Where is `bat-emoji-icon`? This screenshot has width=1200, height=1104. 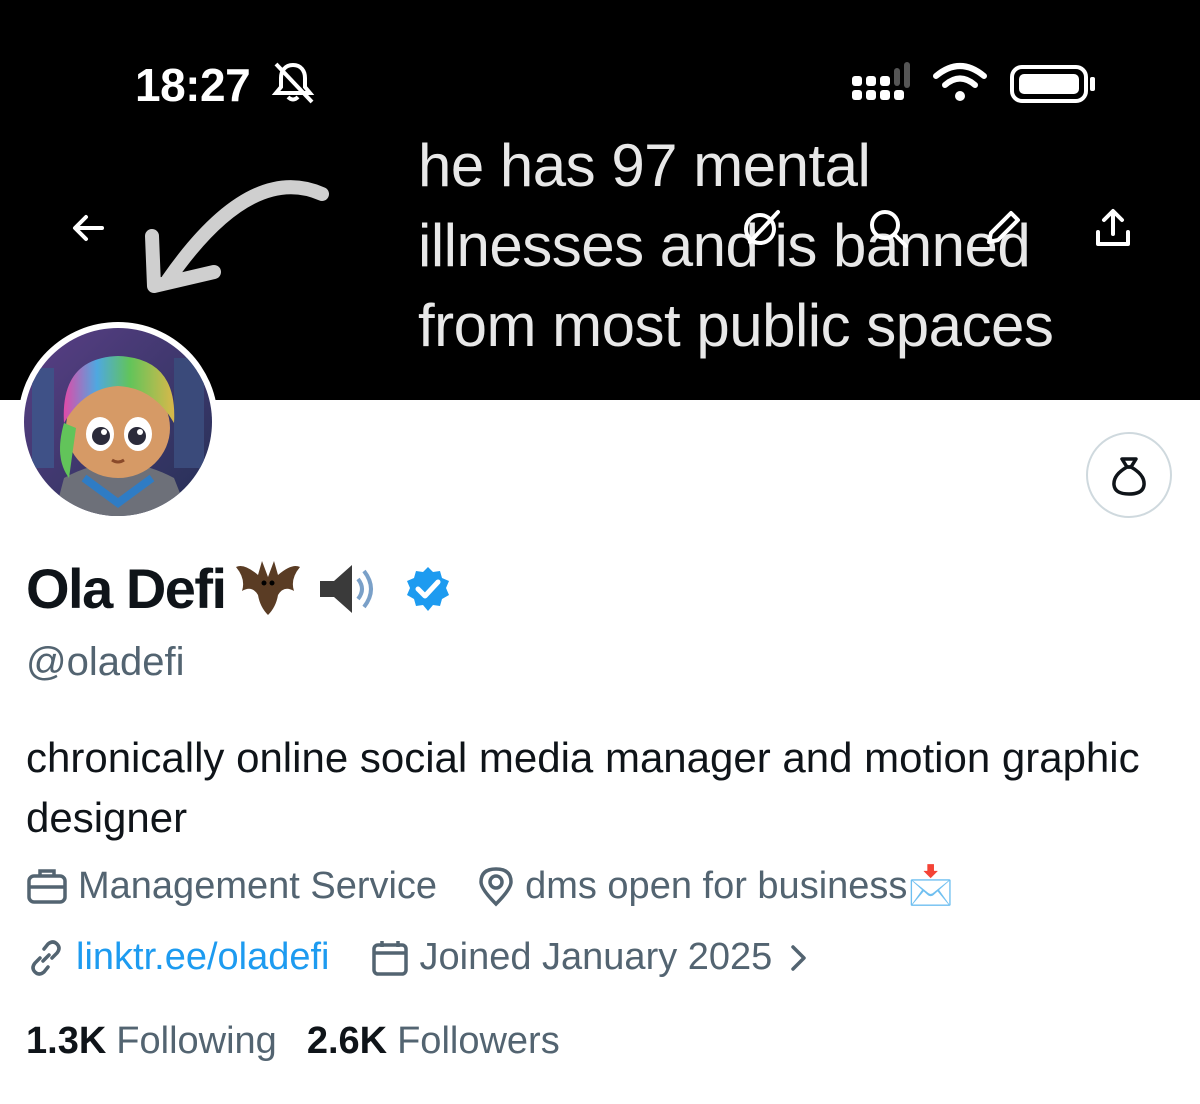 bat-emoji-icon is located at coordinates (267, 587).